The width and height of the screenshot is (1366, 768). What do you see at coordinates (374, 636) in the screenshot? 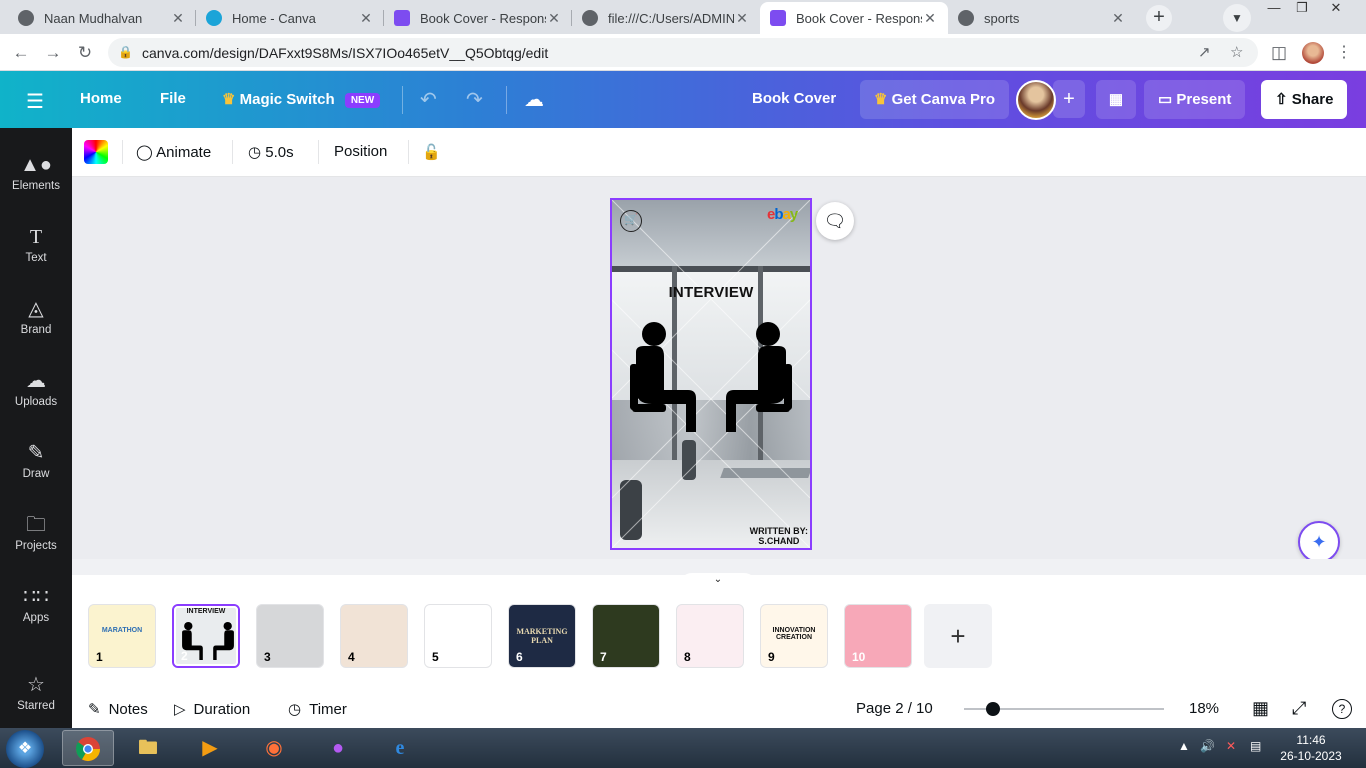
I see `page-thumbnail: 4` at bounding box center [374, 636].